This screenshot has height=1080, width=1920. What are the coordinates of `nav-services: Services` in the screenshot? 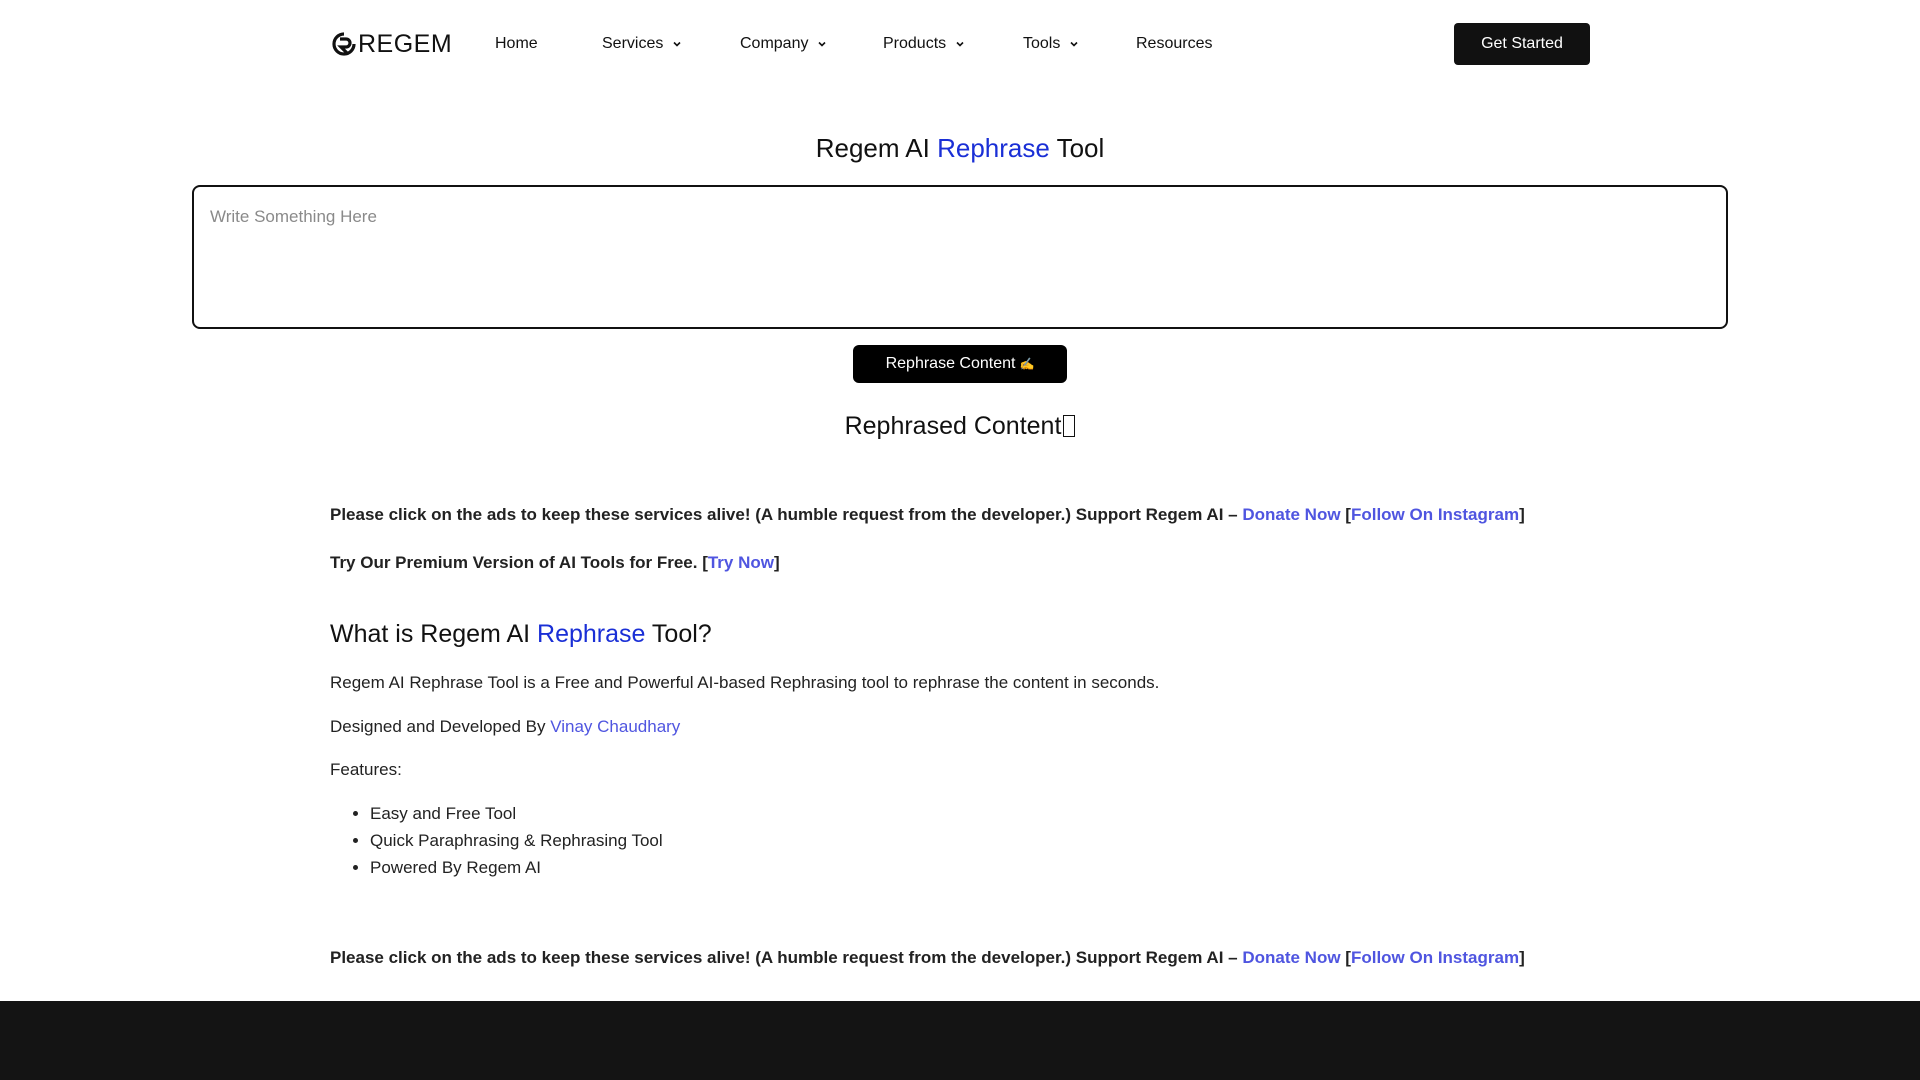 It's located at (642, 44).